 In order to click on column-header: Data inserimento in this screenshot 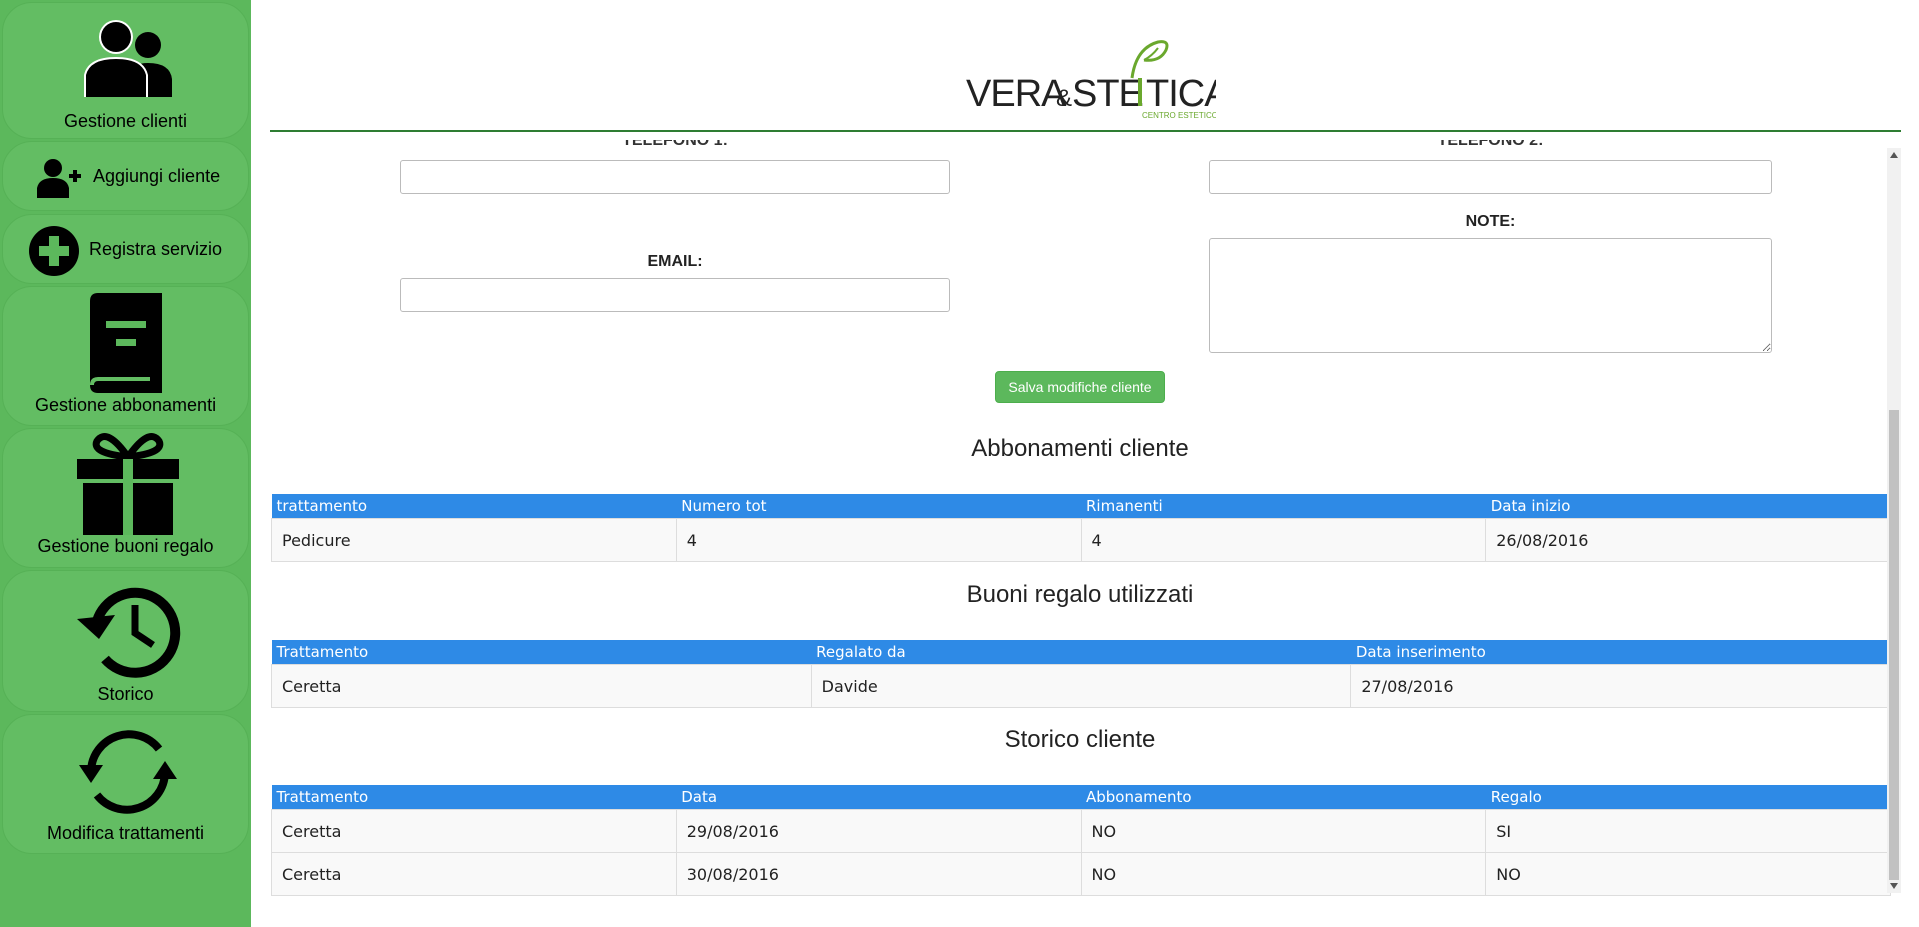, I will do `click(1620, 652)`.